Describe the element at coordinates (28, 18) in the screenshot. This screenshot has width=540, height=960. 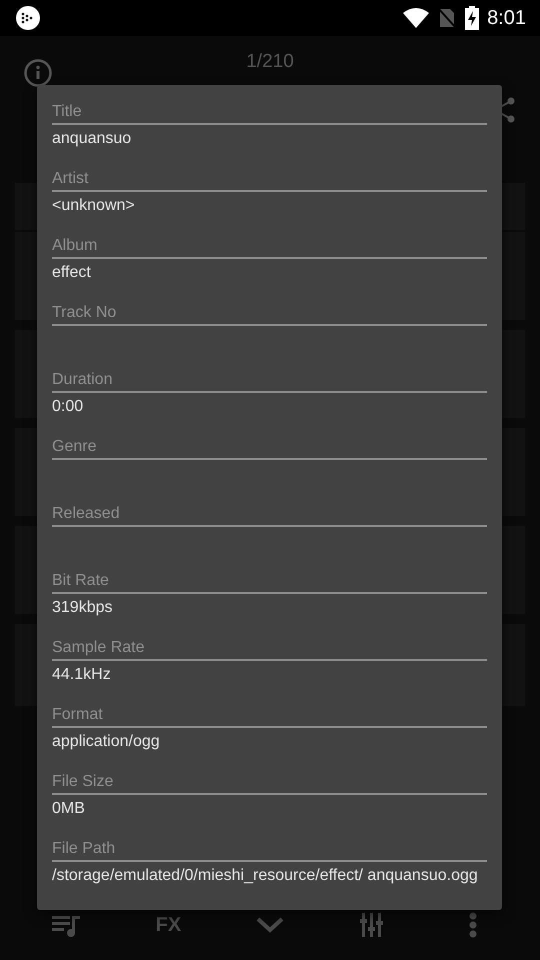
I see `app-notification-icon` at that location.